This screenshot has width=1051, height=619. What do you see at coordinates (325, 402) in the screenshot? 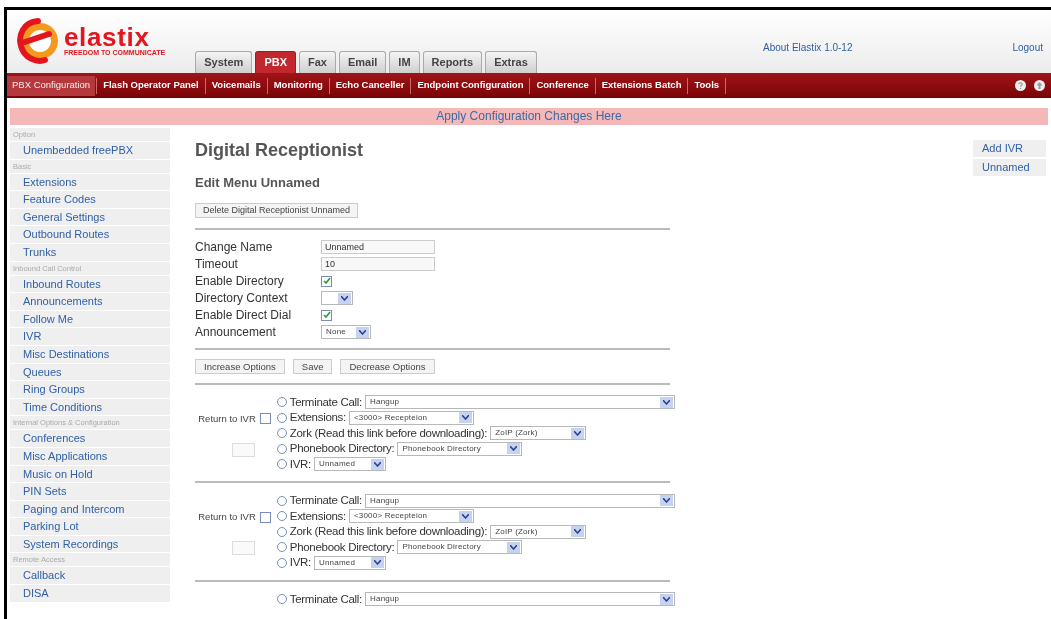
I see `destination-label: Terminate Call:` at bounding box center [325, 402].